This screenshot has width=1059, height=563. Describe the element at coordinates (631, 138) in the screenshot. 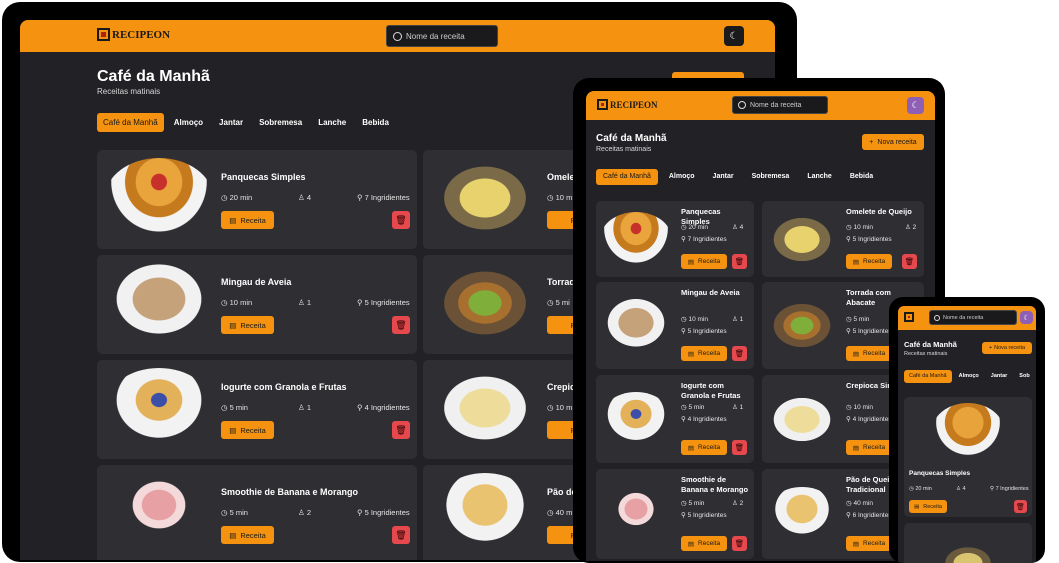

I see `page-title: Café da Manhã` at that location.